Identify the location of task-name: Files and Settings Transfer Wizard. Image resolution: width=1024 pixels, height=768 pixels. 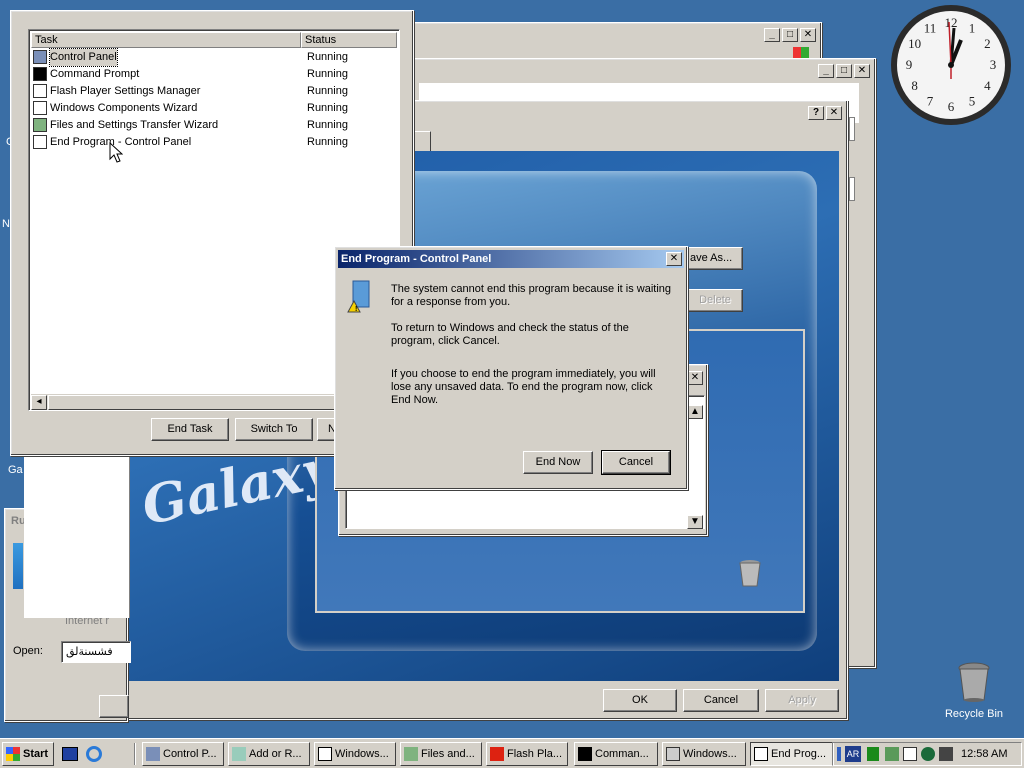
(134, 125).